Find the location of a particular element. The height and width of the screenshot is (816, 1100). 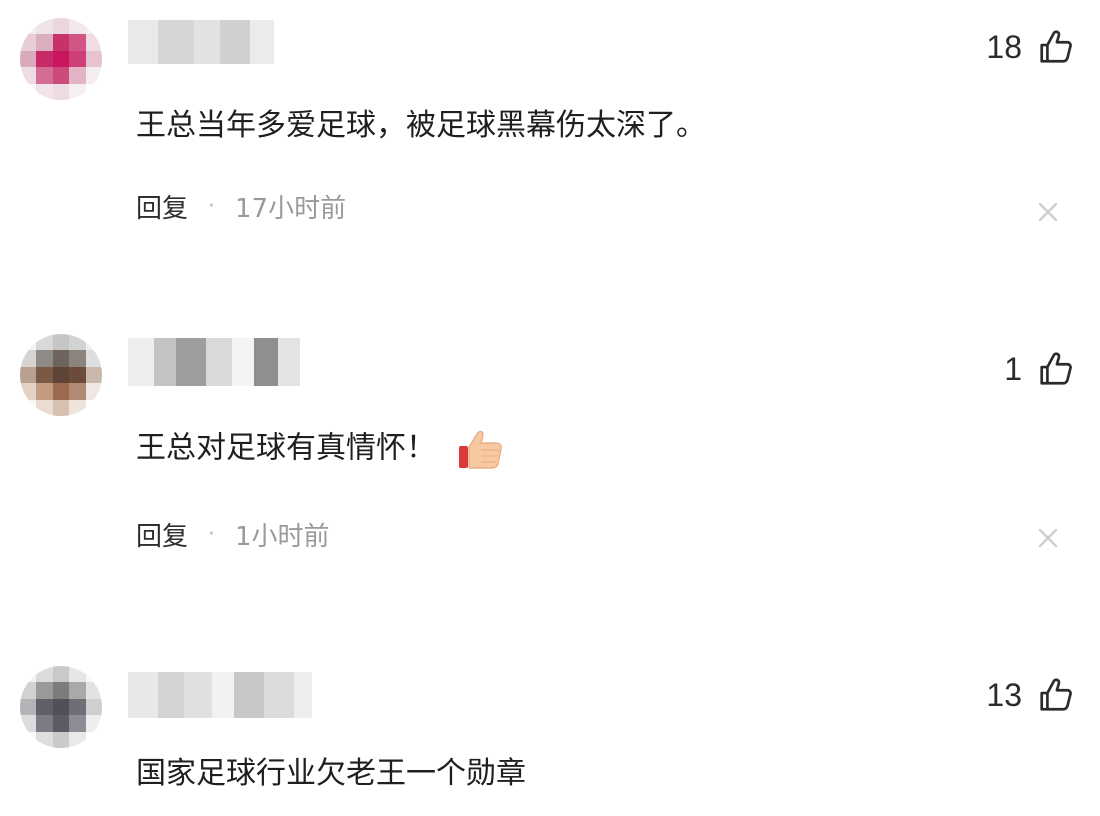

comment-meta: 回复 · 17小时前 is located at coordinates (241, 206).